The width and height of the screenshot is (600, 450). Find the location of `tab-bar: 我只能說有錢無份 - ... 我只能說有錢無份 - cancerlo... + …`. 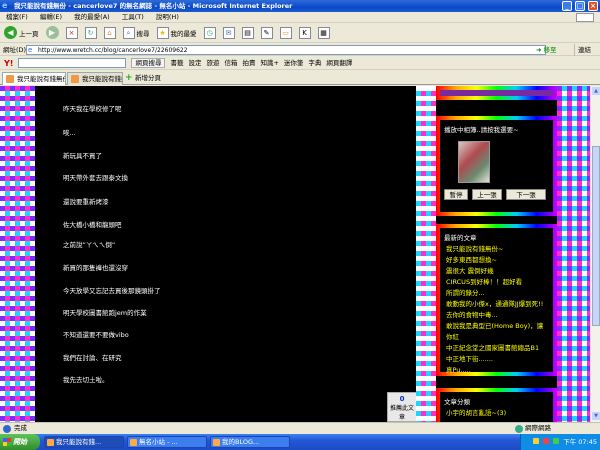

tab-bar: 我只能說有錢無份 - ... 我只能說有錢無份 - cancerlo... + … is located at coordinates (300, 78).